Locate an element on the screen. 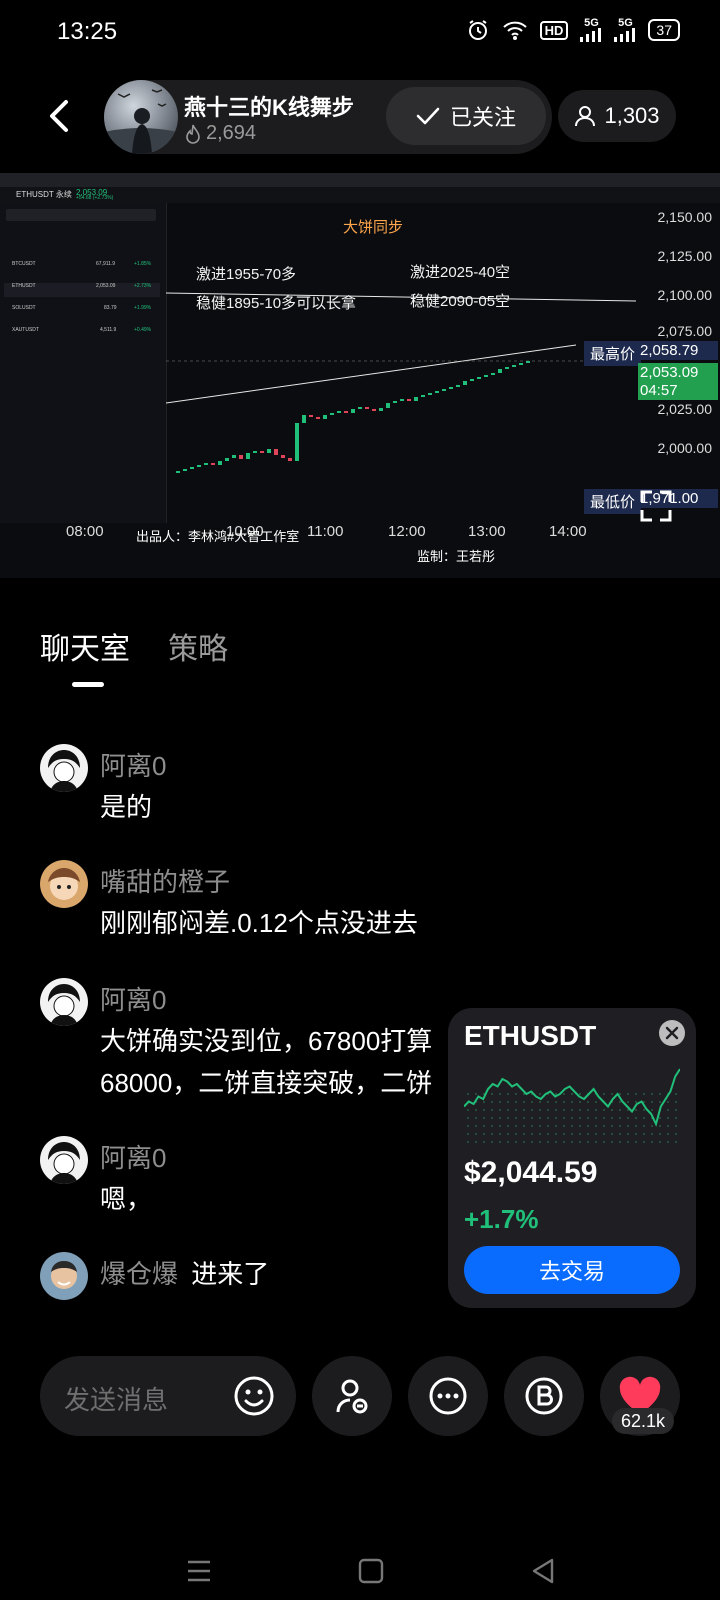 This screenshot has width=720, height=1600. wl-value: 83.79 is located at coordinates (110, 308).